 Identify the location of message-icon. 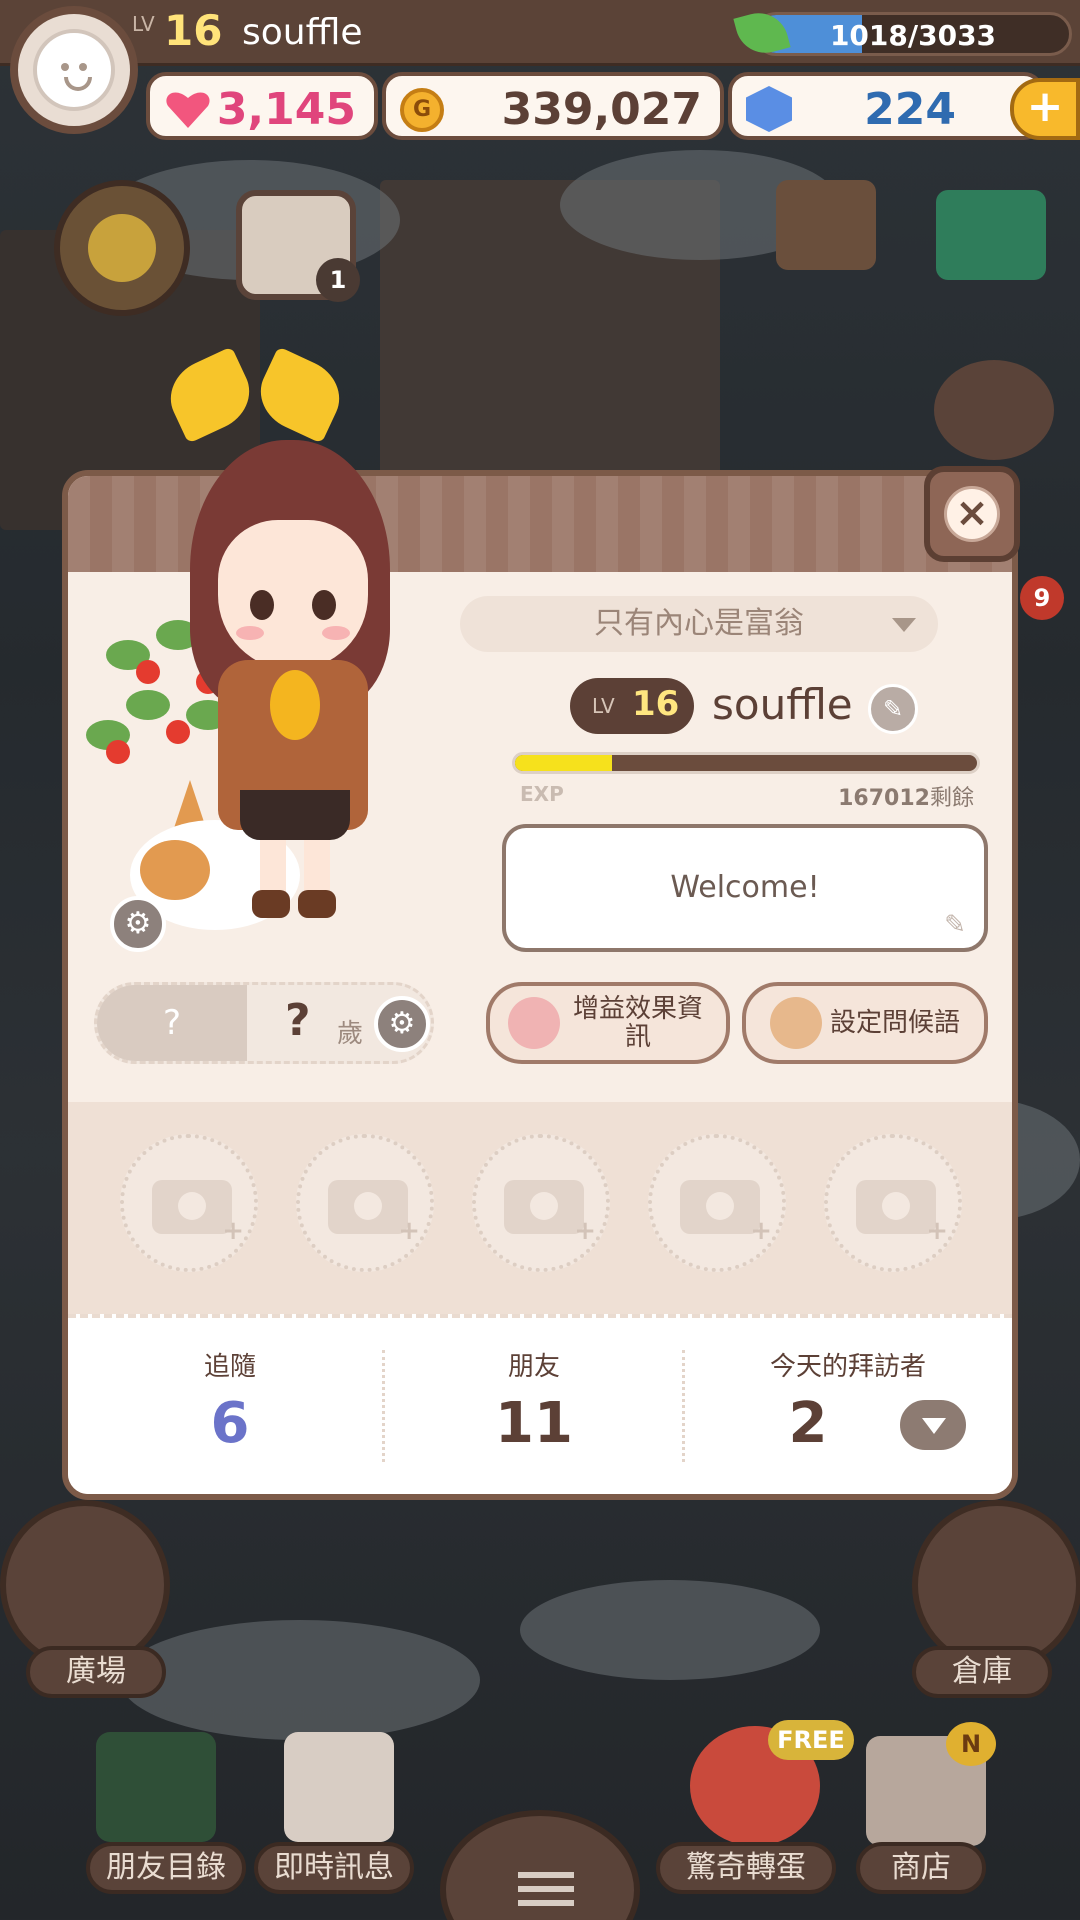
(339, 1787).